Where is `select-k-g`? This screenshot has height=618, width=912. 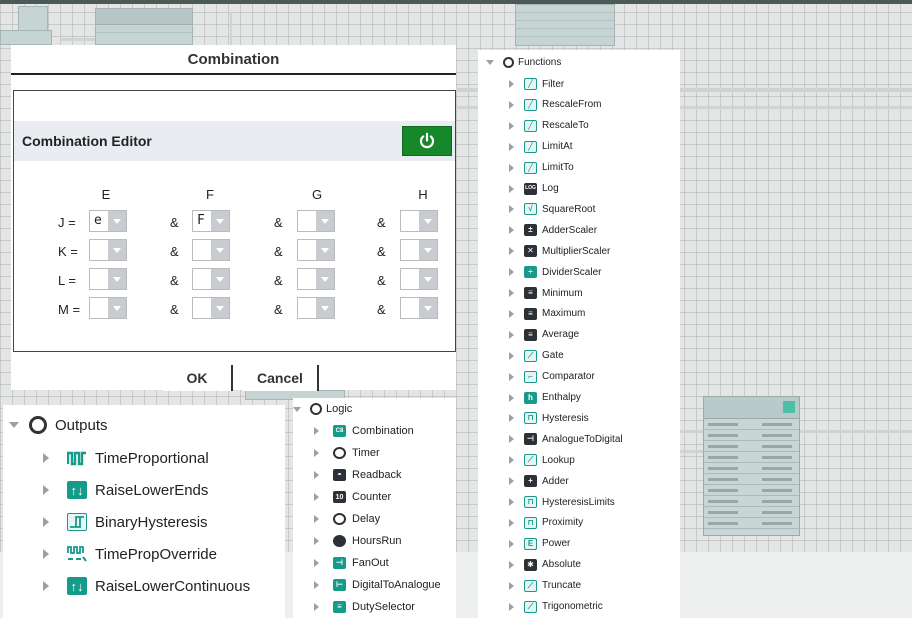
select-k-g is located at coordinates (316, 250).